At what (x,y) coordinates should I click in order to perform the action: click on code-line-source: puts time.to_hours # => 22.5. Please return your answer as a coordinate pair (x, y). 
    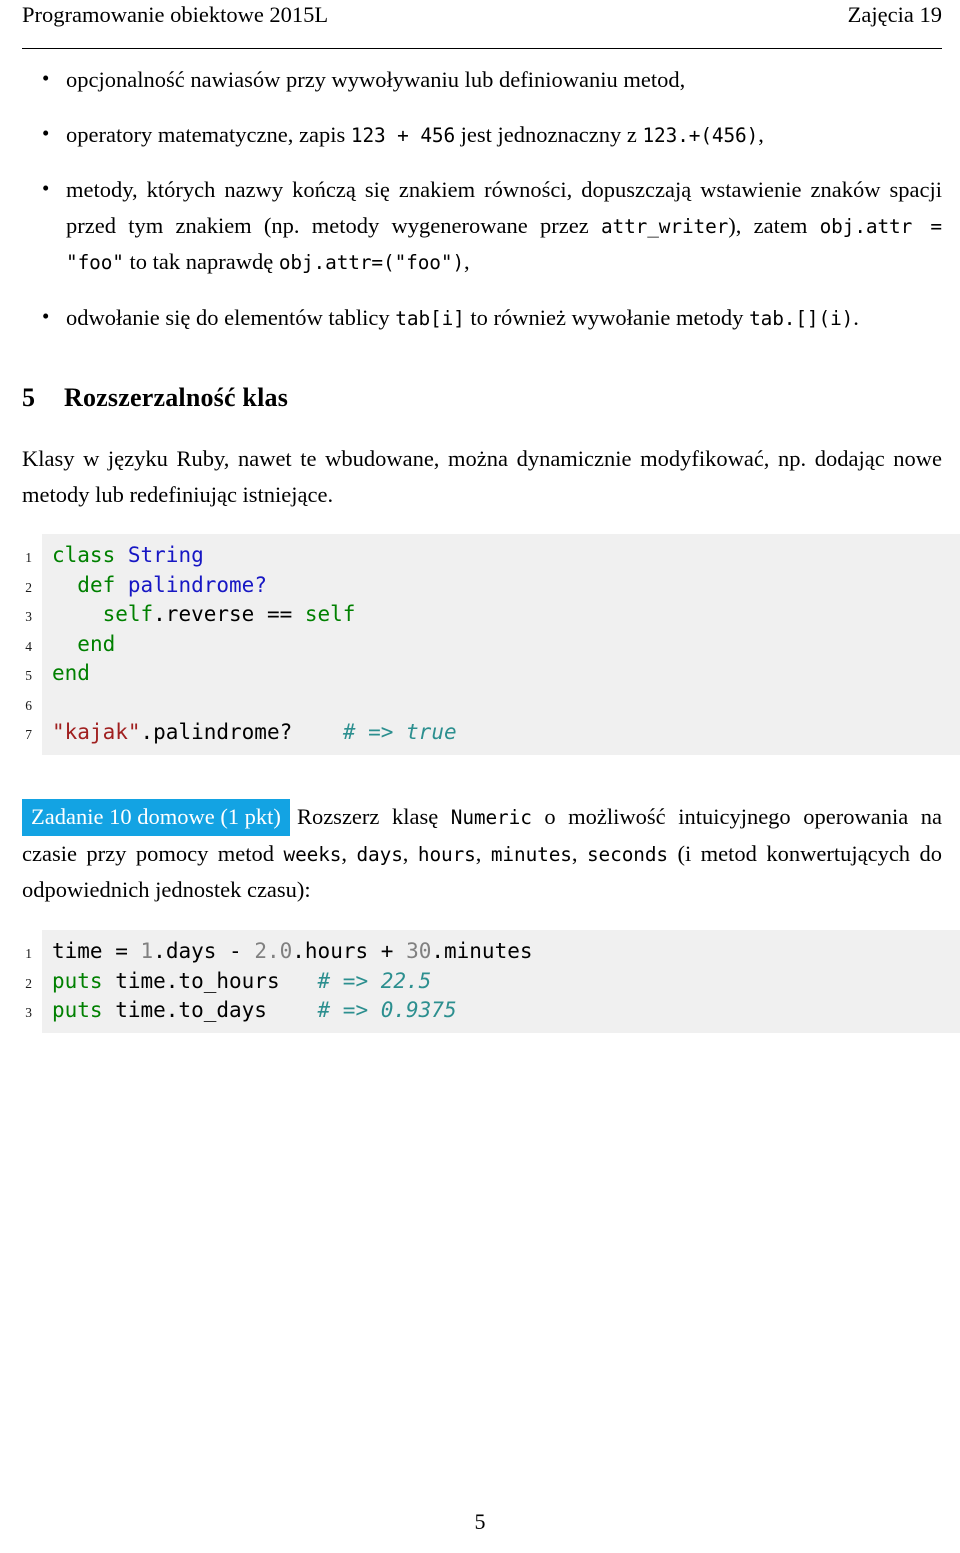
    Looking at the image, I should click on (241, 982).